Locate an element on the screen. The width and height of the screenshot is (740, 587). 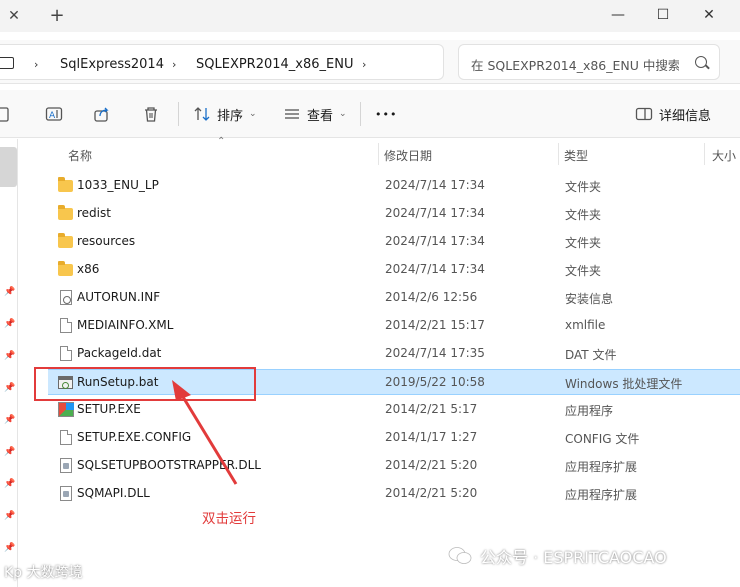
file-name: redist is located at coordinates (94, 213).